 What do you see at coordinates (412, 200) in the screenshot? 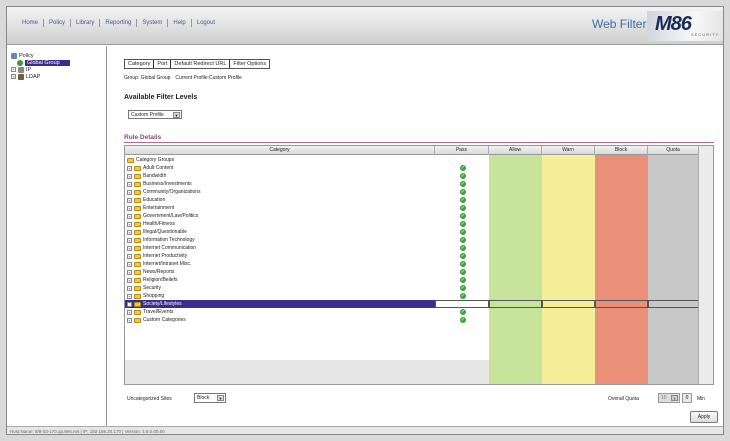
I see `table-row: + Education ✓` at bounding box center [412, 200].